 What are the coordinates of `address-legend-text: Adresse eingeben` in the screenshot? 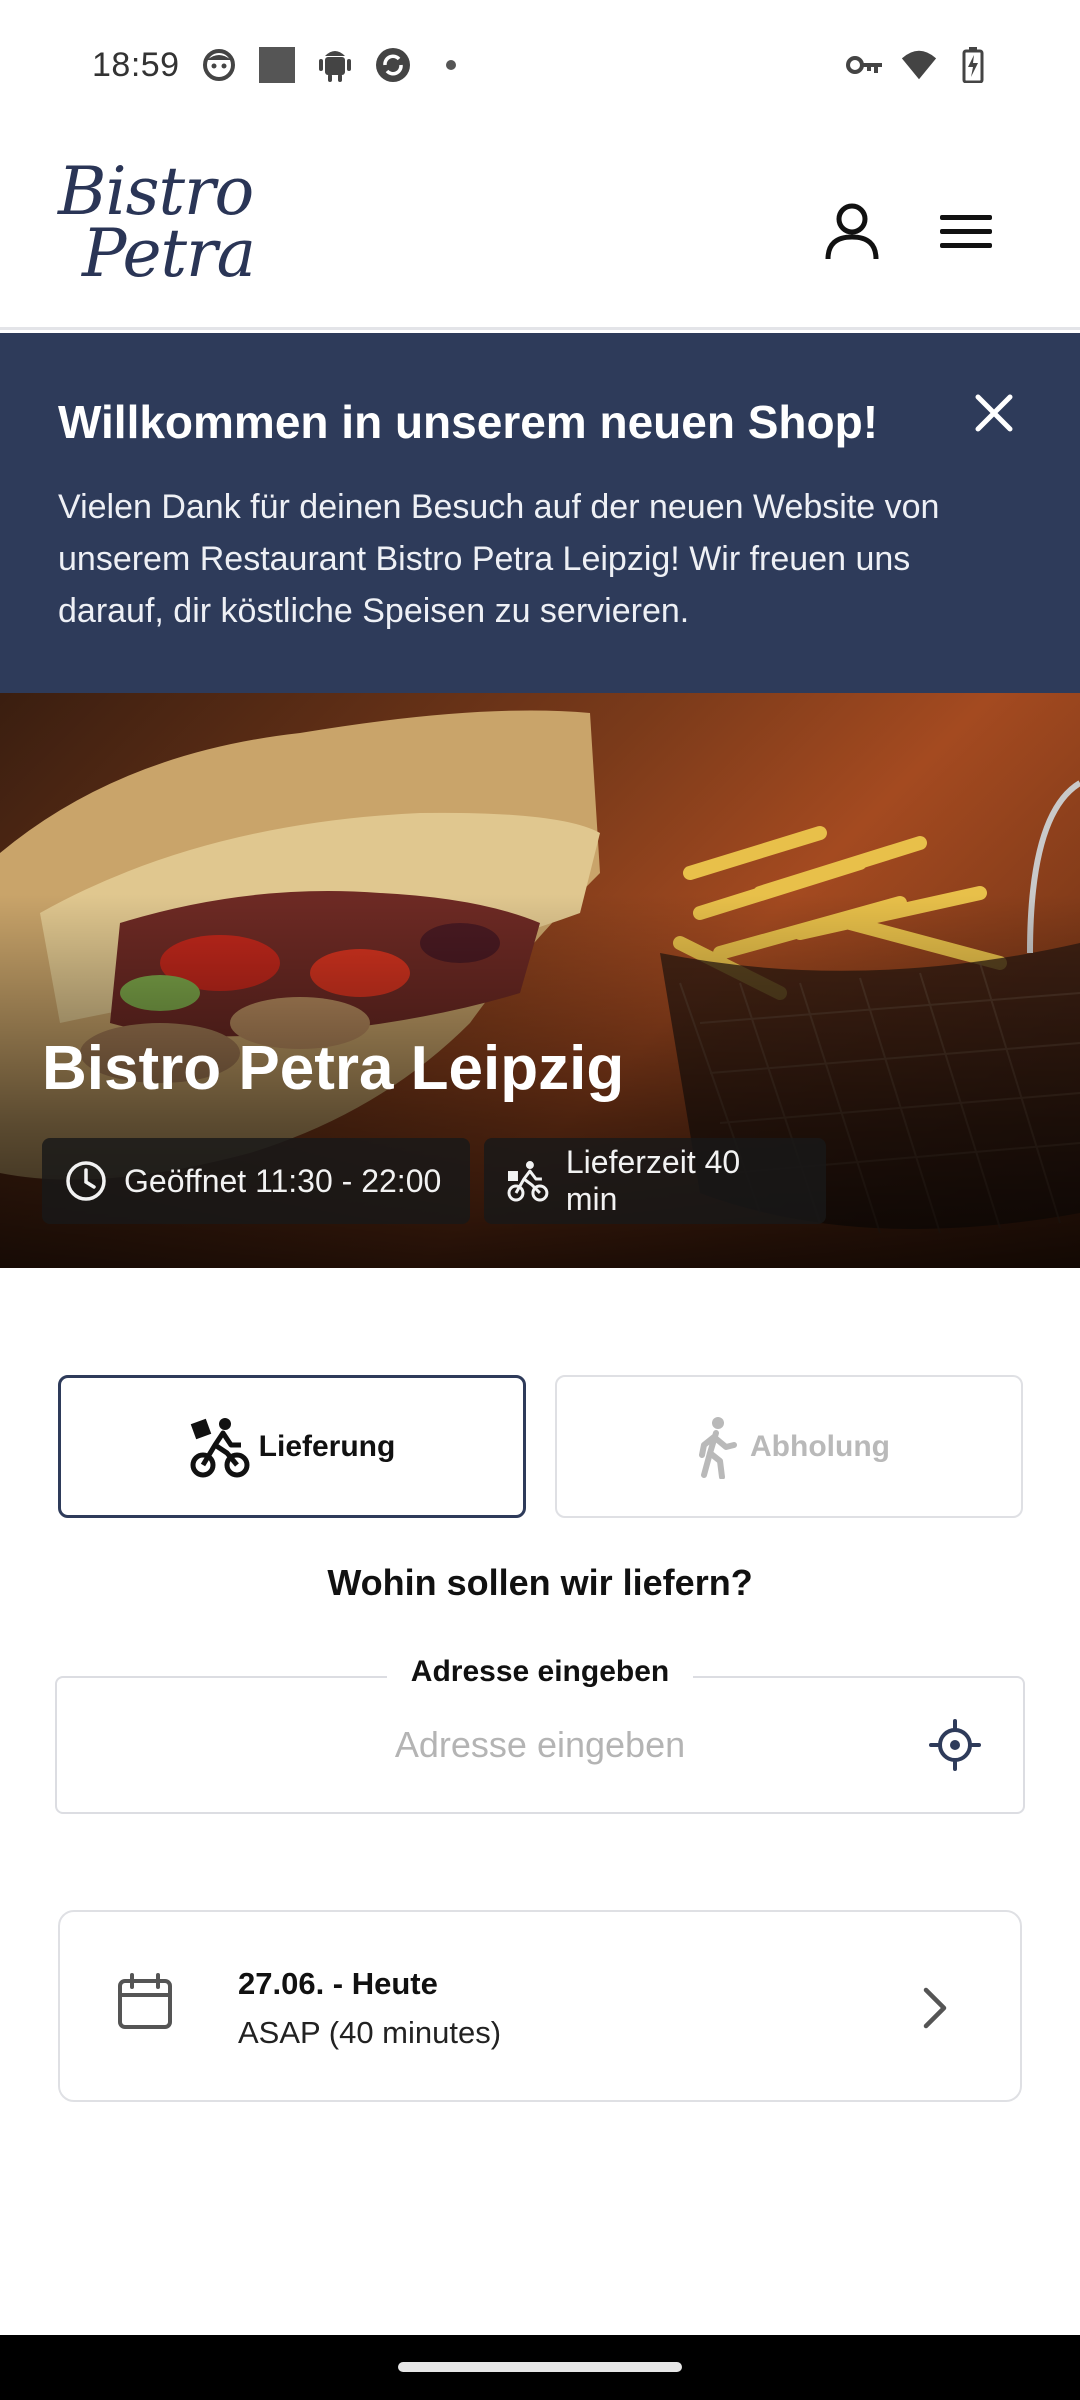 It's located at (540, 1671).